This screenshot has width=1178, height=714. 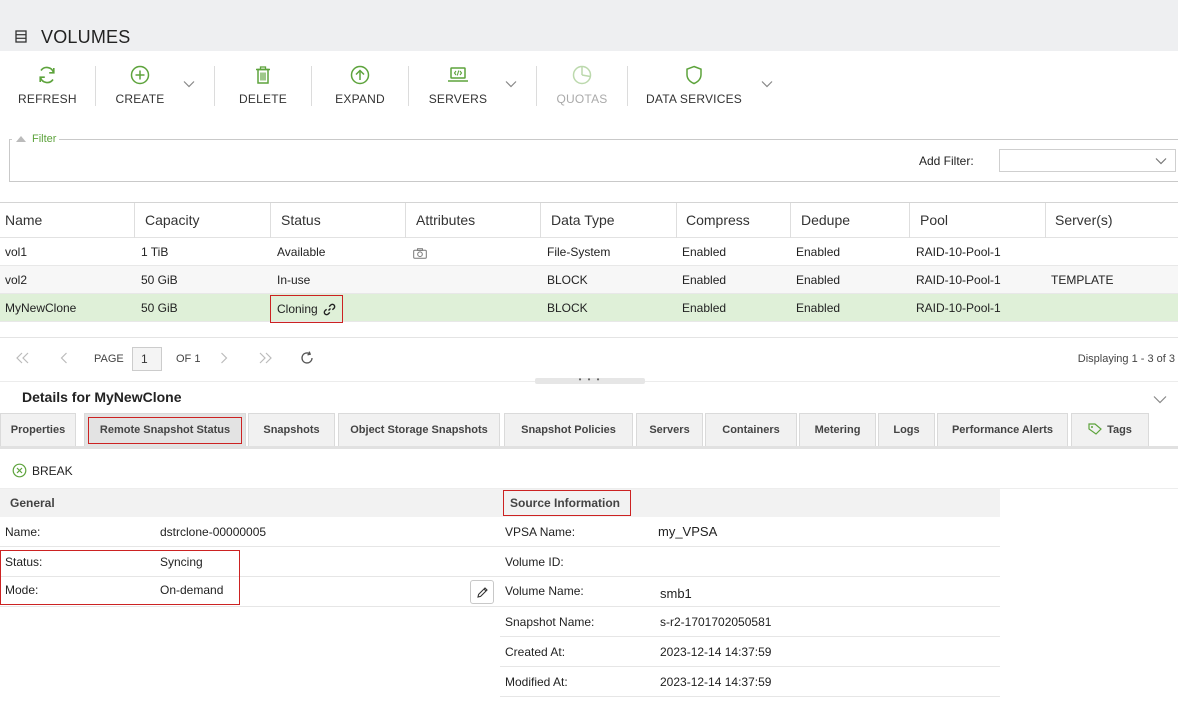 What do you see at coordinates (67, 220) in the screenshot?
I see `column-header-name: Name` at bounding box center [67, 220].